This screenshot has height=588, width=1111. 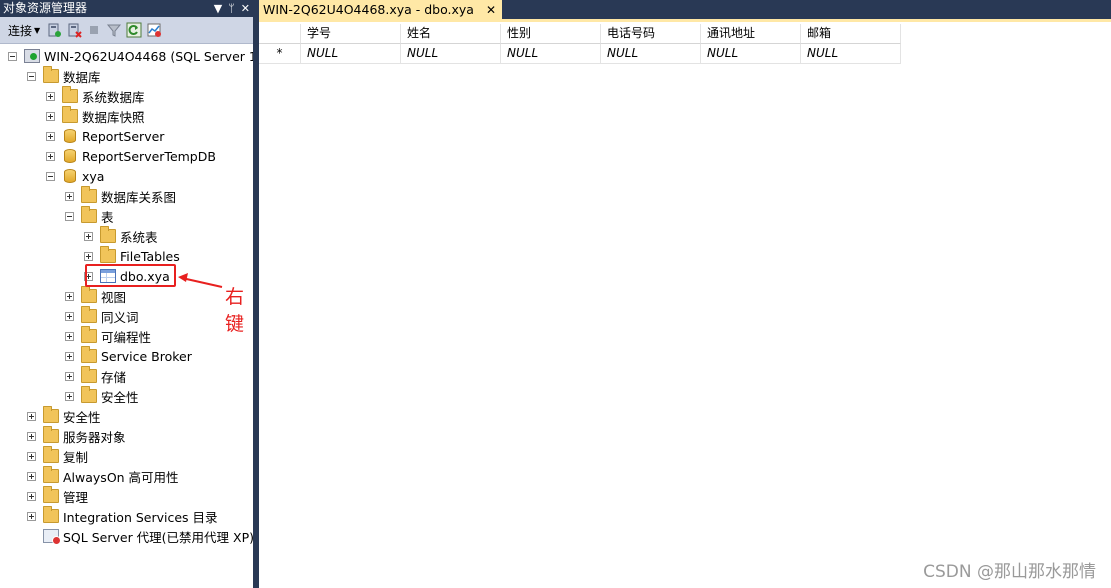 What do you see at coordinates (751, 34) in the screenshot?
I see `column-header: 通讯地址` at bounding box center [751, 34].